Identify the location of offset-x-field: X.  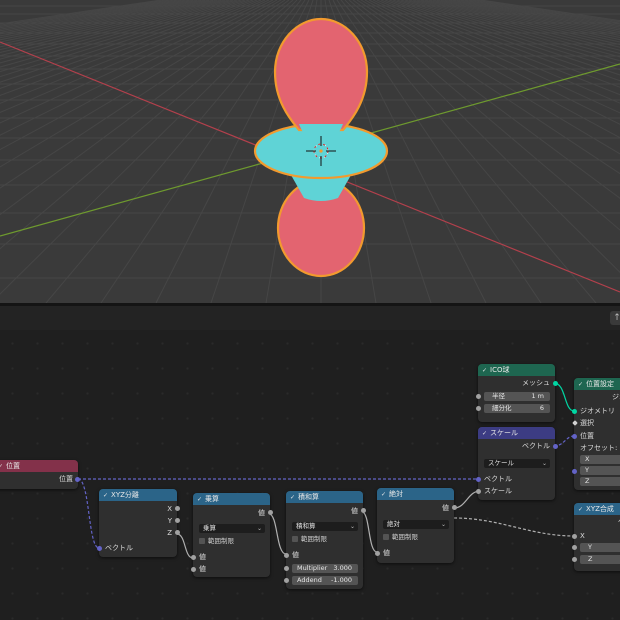
(600, 459).